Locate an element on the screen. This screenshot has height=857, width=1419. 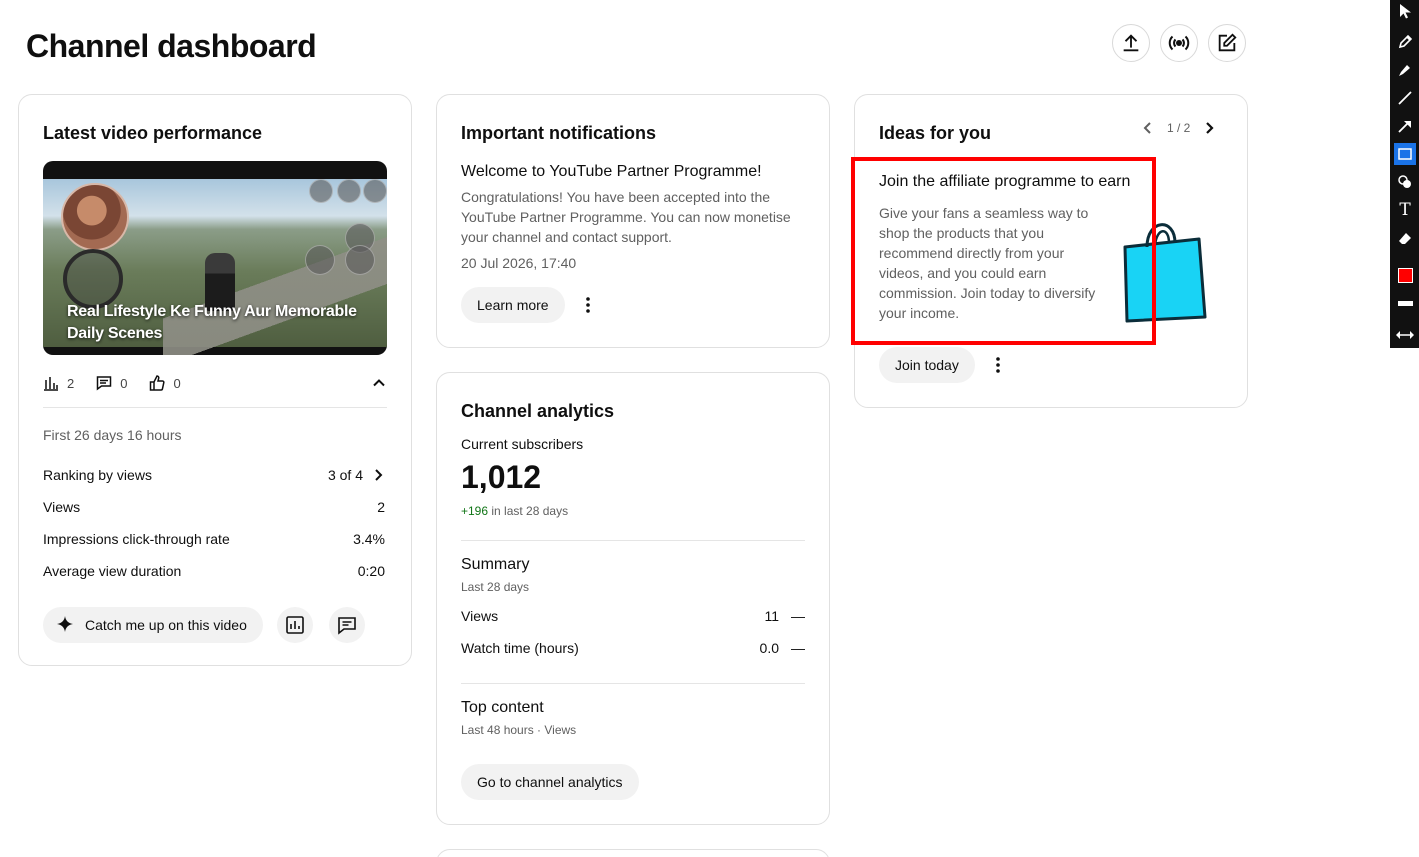
line-tool is located at coordinates (1405, 98).